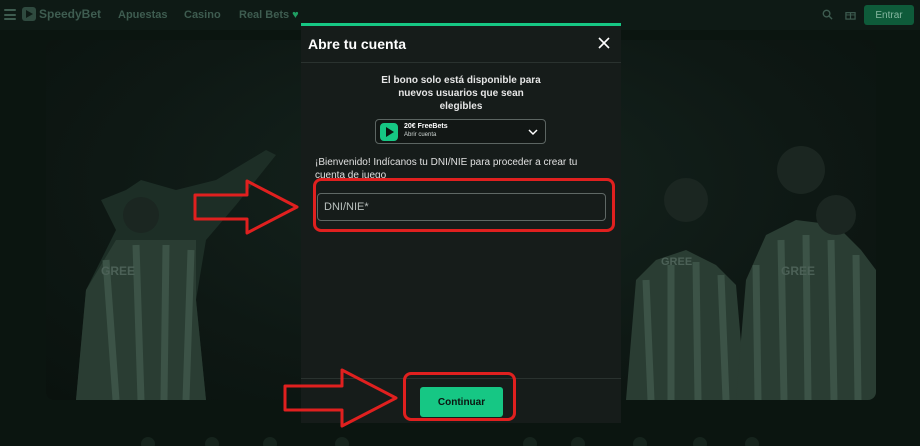 This screenshot has width=920, height=446. Describe the element at coordinates (202, 15) in the screenshot. I see `nav-link-casino: Casino` at that location.